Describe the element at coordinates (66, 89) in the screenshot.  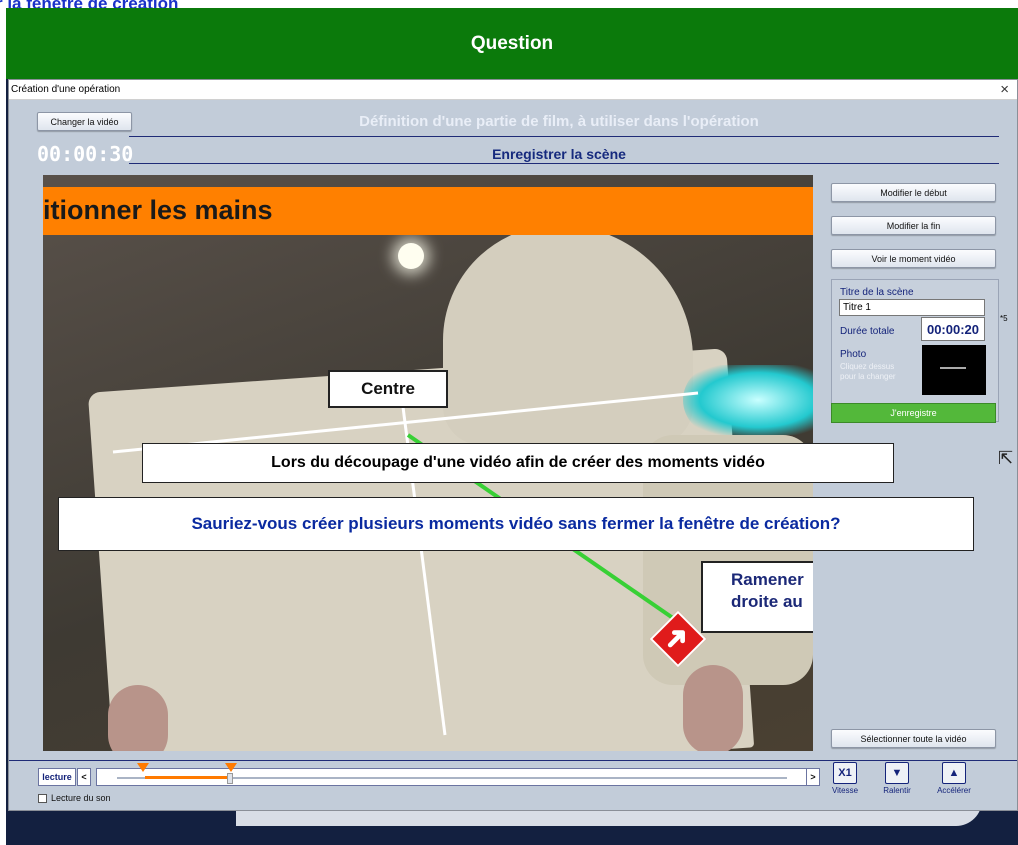
I see `dialog-title: Création d'une opération` at that location.